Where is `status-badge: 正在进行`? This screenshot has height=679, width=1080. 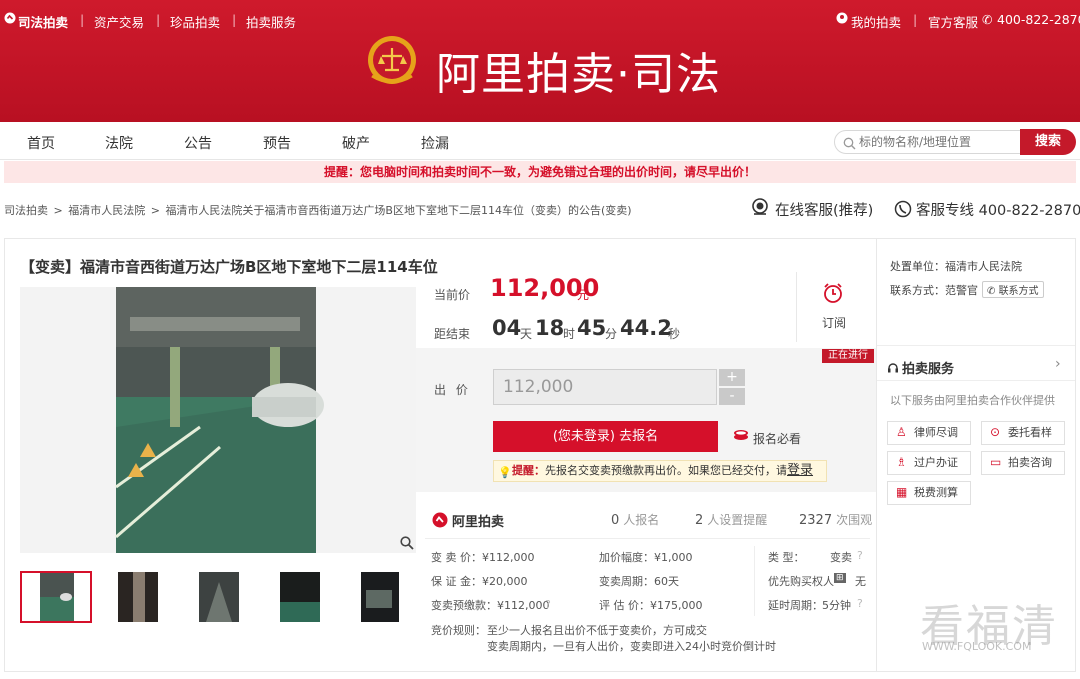 status-badge: 正在进行 is located at coordinates (848, 356).